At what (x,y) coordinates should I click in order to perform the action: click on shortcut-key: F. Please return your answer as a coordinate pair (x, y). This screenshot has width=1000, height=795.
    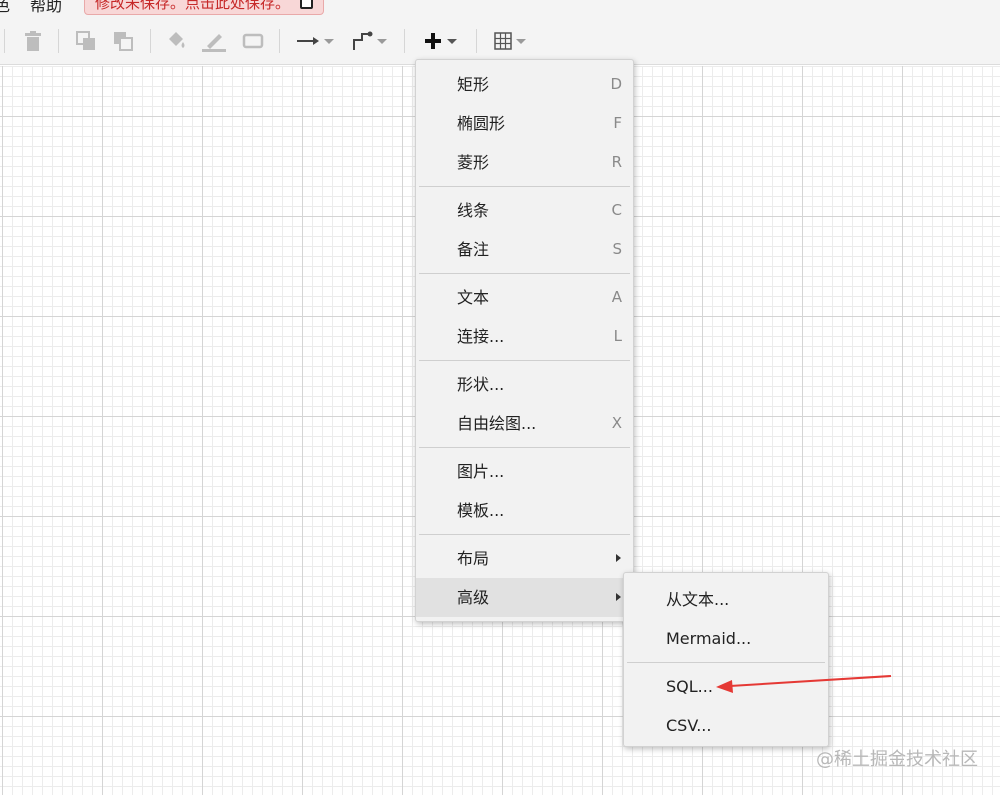
    Looking at the image, I should click on (617, 123).